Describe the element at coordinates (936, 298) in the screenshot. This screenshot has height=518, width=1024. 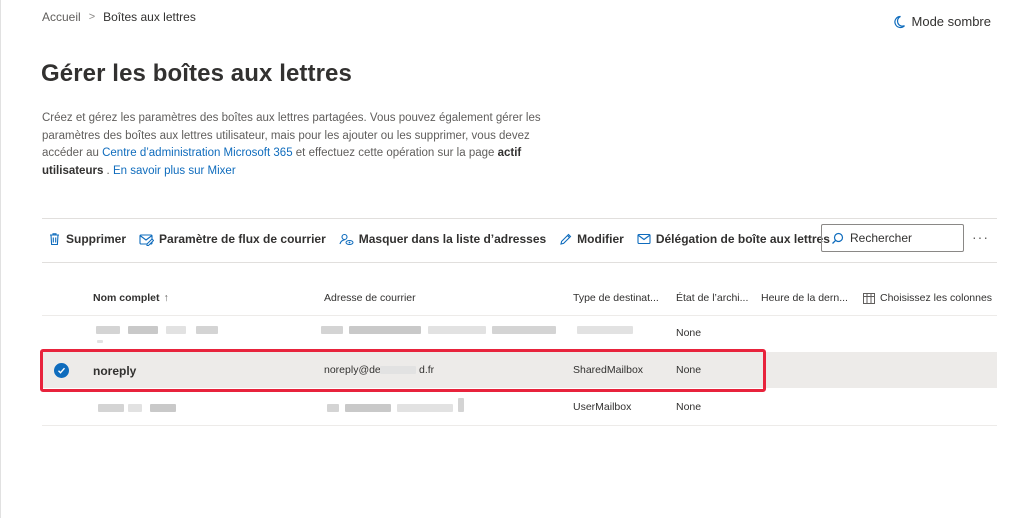
I see `choose-columns-label: Choisissez les colonnes` at that location.